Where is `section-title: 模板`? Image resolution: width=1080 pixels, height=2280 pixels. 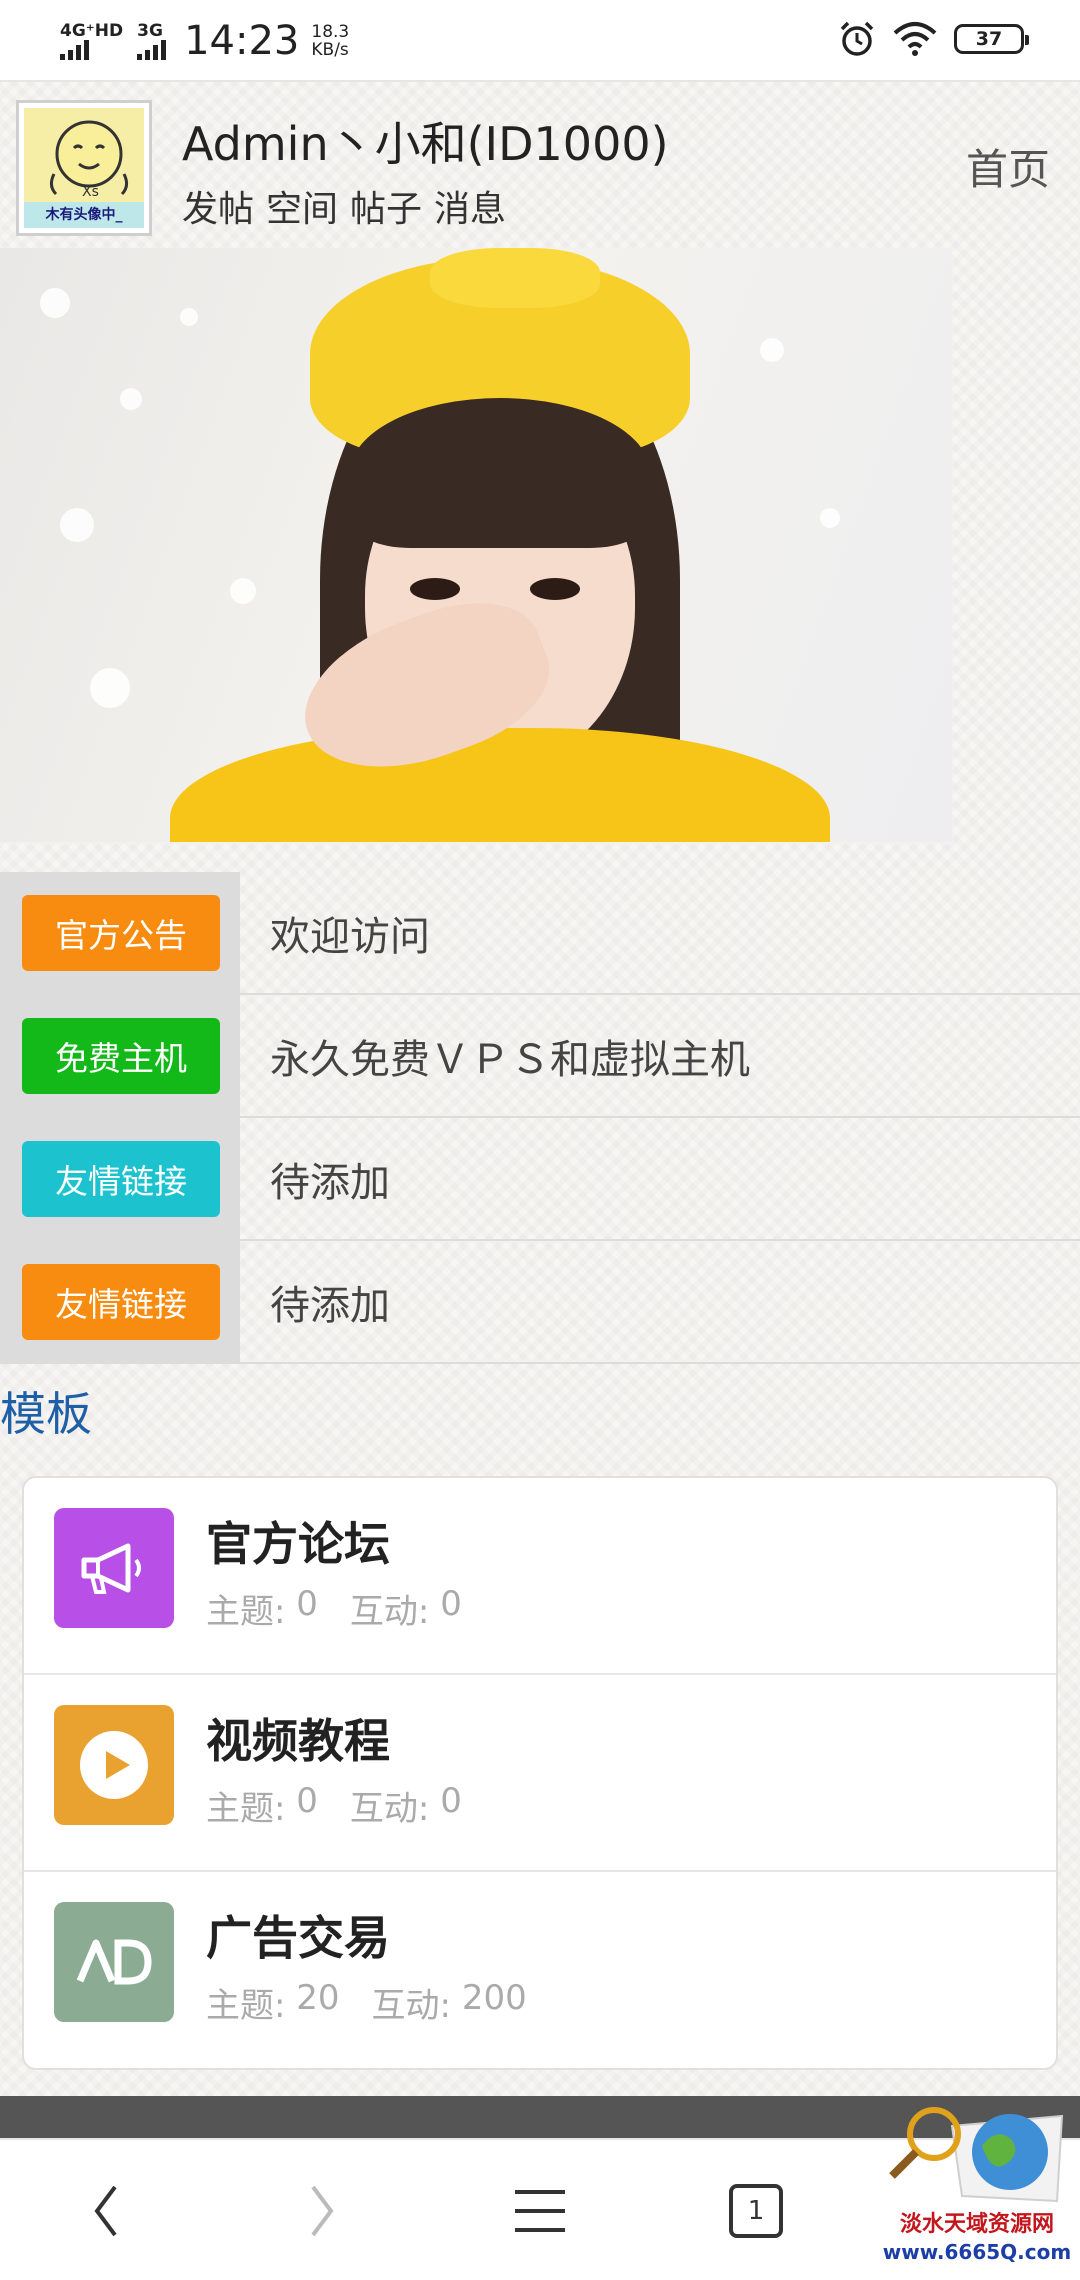
section-title: 模板 is located at coordinates (46, 1411).